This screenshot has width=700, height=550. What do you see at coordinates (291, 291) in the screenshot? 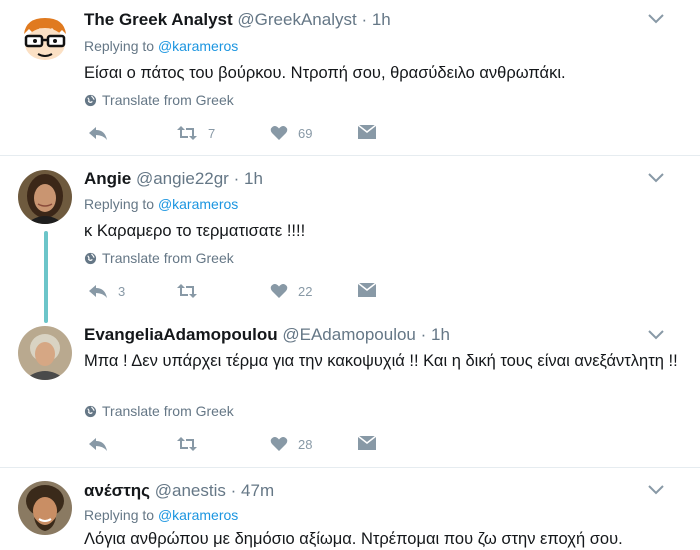
I see `like-button: 22` at bounding box center [291, 291].